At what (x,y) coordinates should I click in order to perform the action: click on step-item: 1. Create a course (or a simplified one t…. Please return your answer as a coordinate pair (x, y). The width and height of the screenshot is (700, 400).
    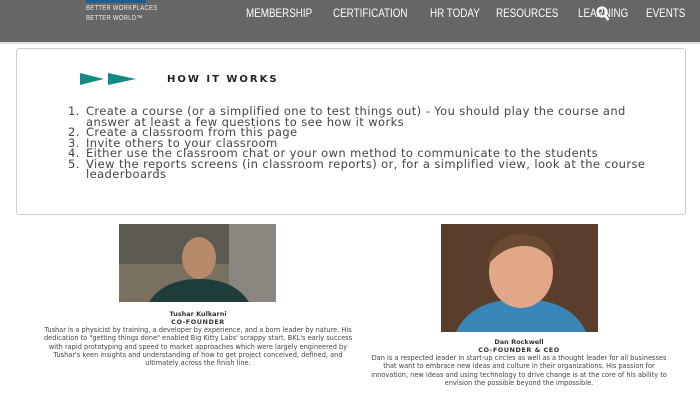
    Looking at the image, I should click on (368, 116).